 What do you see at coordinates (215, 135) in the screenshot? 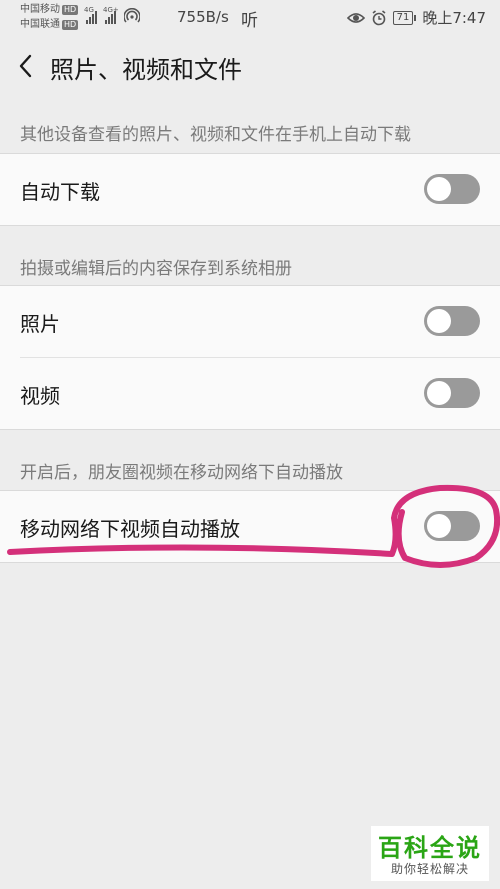
I see `section-caption-auto-download: 其他设备查看的照片、视频和文件在手机上自动下载` at bounding box center [215, 135].